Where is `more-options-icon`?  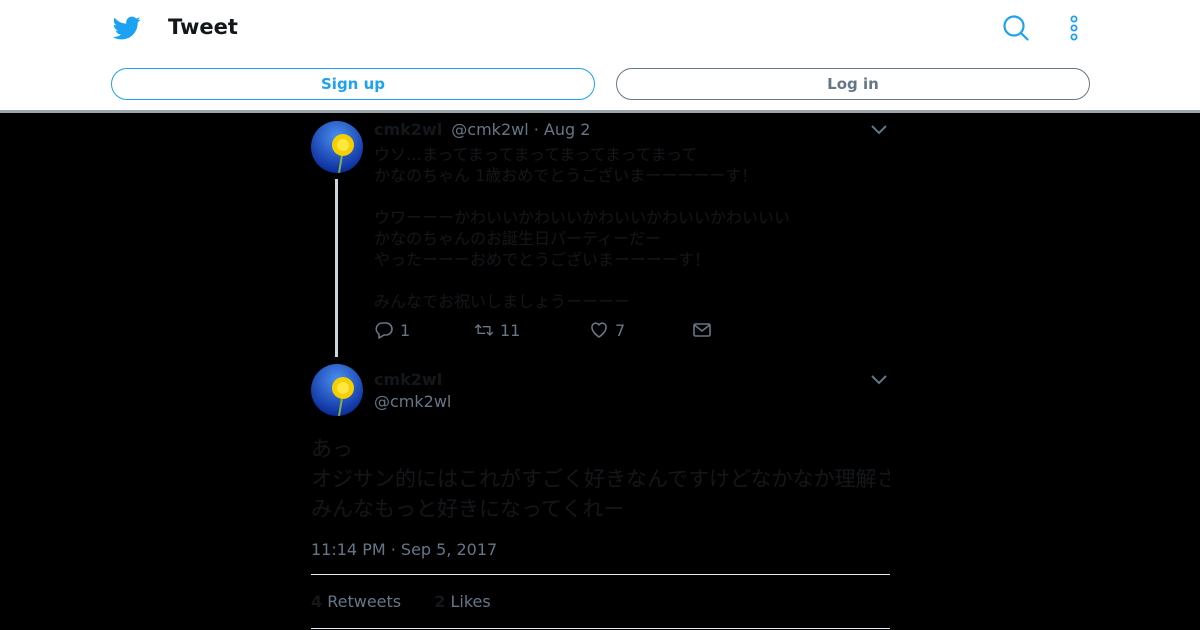 more-options-icon is located at coordinates (1074, 28).